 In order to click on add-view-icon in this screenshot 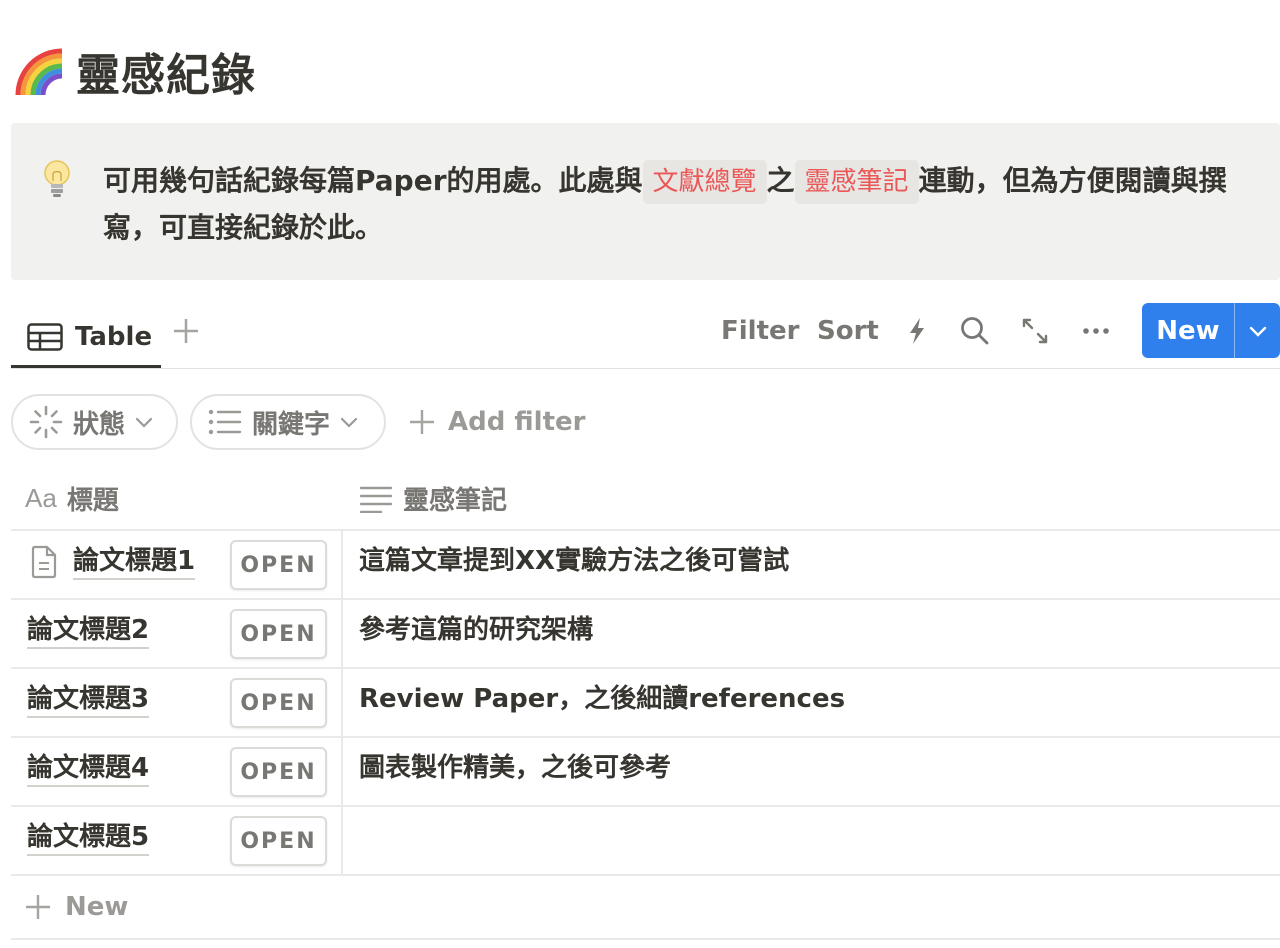, I will do `click(186, 331)`.